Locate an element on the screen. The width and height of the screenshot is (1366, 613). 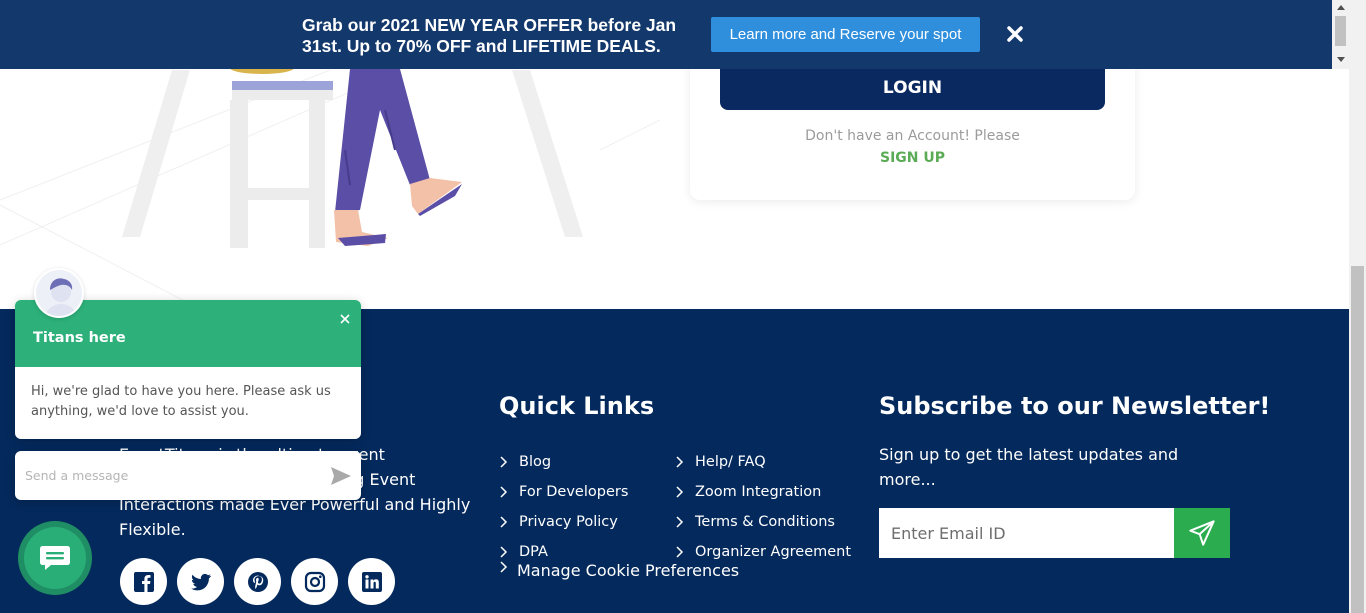
quick-link-label: Terms & Conditions is located at coordinates (765, 522).